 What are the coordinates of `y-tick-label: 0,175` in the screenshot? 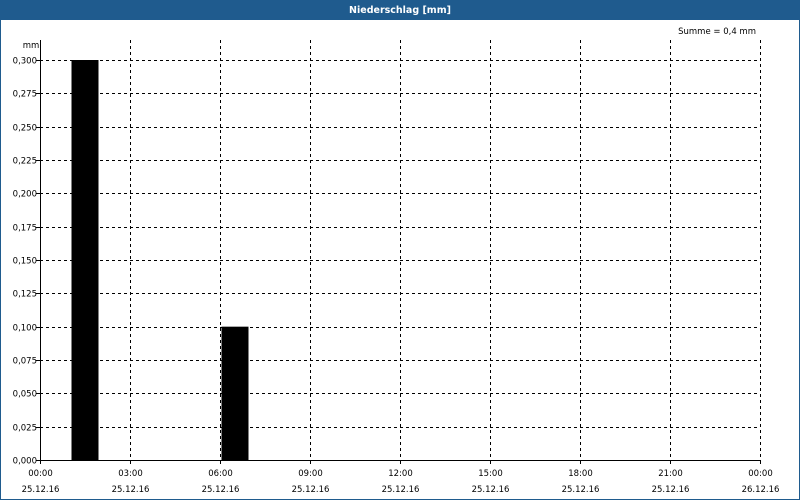 It's located at (25, 229).